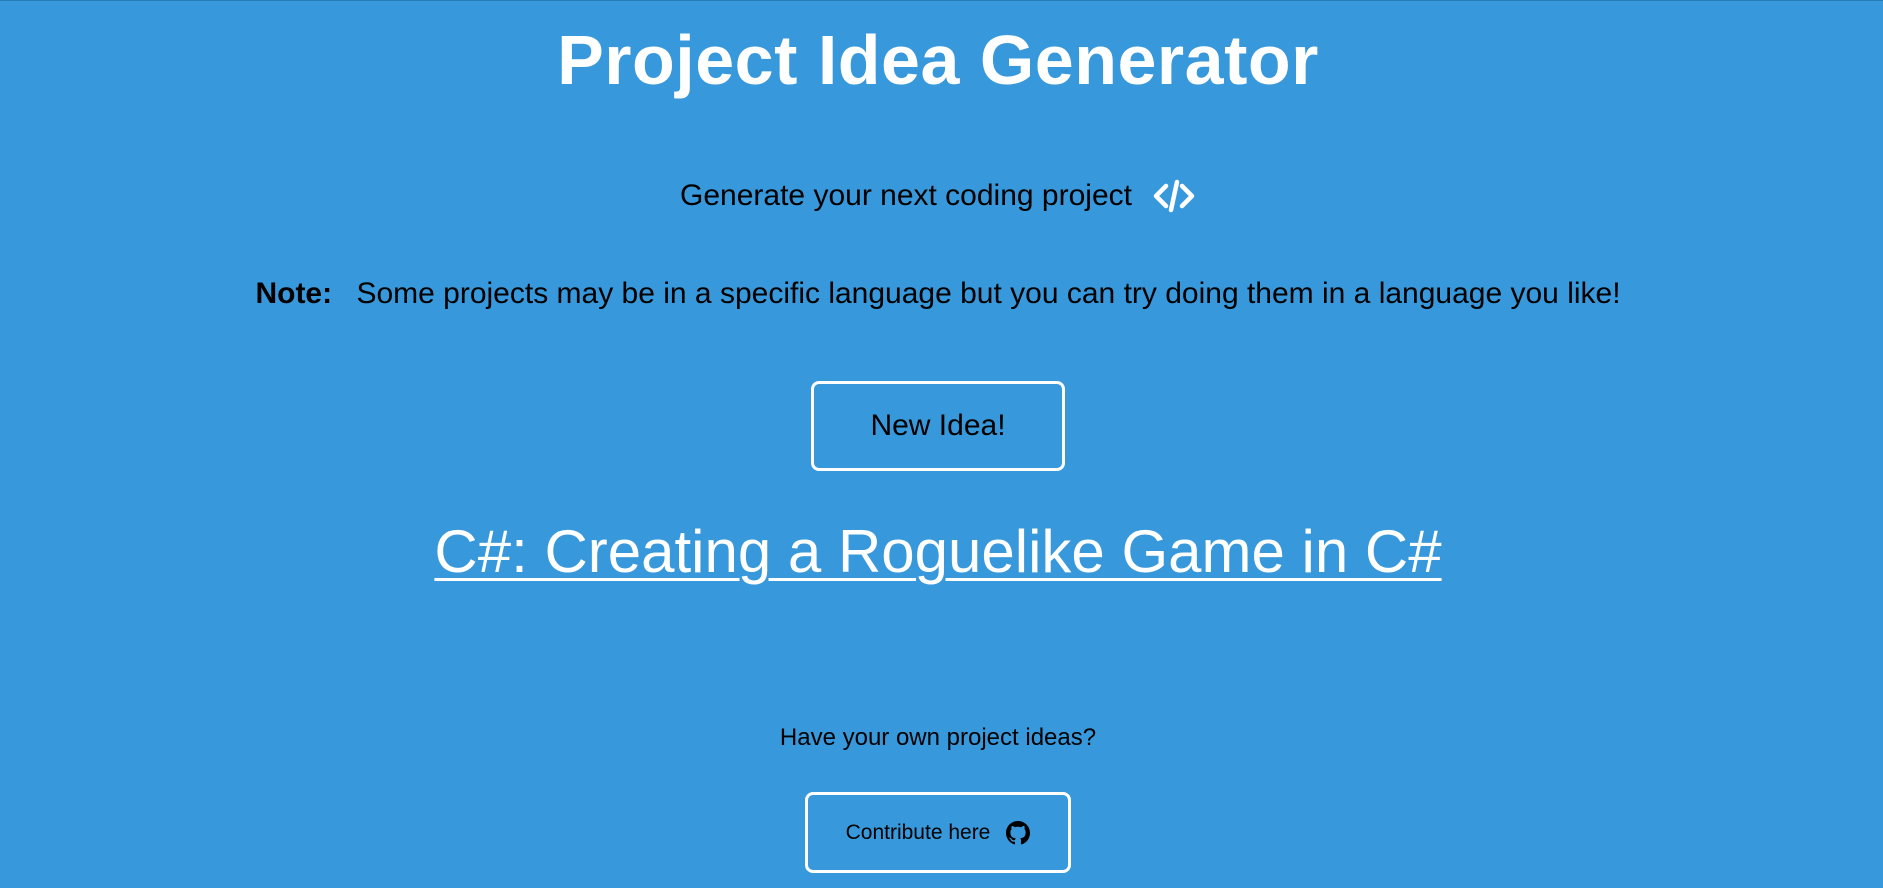 This screenshot has height=888, width=1883. What do you see at coordinates (941, 0) in the screenshot?
I see `top-border` at bounding box center [941, 0].